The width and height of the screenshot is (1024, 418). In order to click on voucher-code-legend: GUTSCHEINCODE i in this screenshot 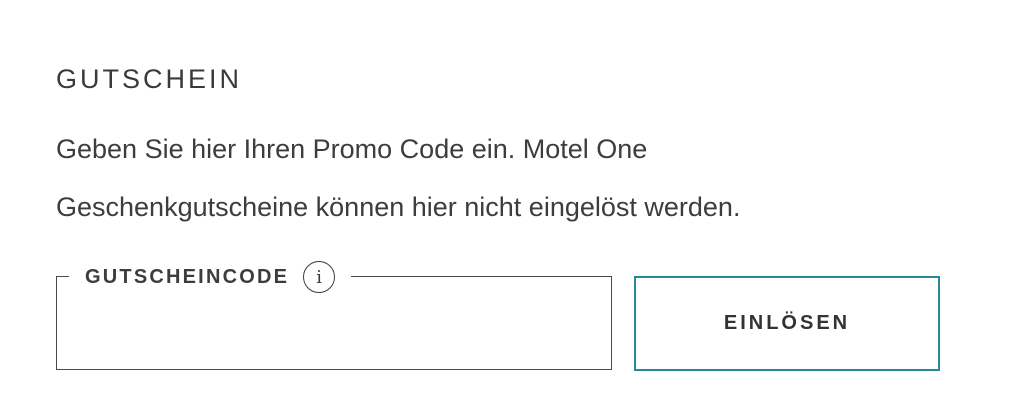, I will do `click(210, 277)`.